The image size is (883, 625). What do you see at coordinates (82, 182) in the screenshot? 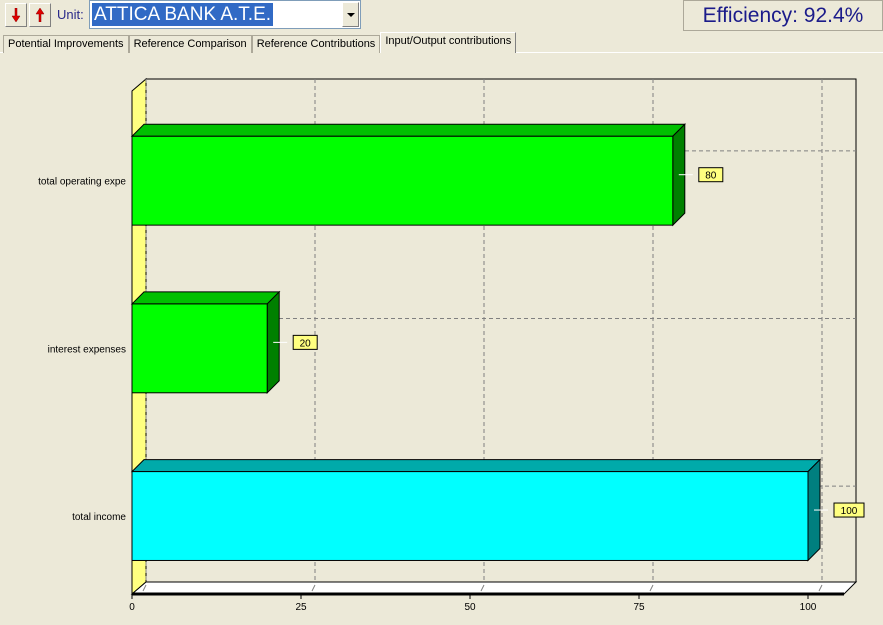
I see `y-category-label: total operating expe` at bounding box center [82, 182].